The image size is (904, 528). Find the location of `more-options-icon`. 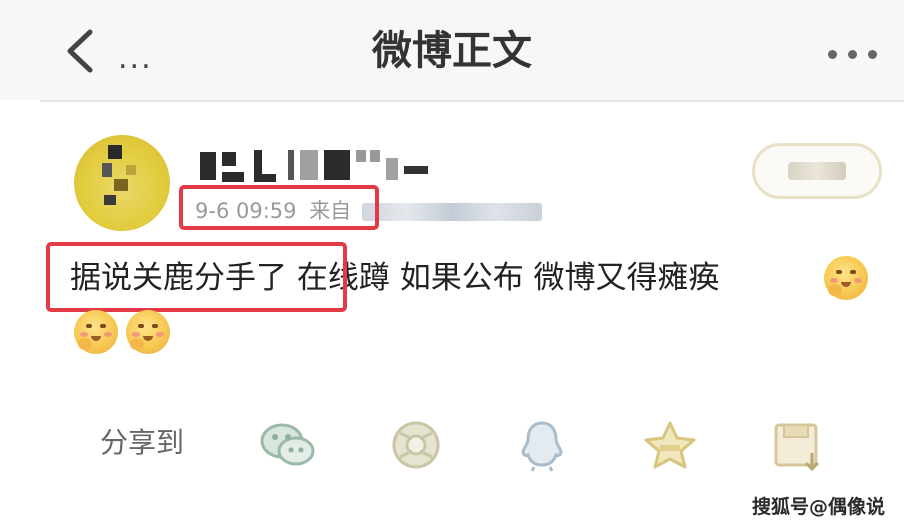

more-options-icon is located at coordinates (860, 51).